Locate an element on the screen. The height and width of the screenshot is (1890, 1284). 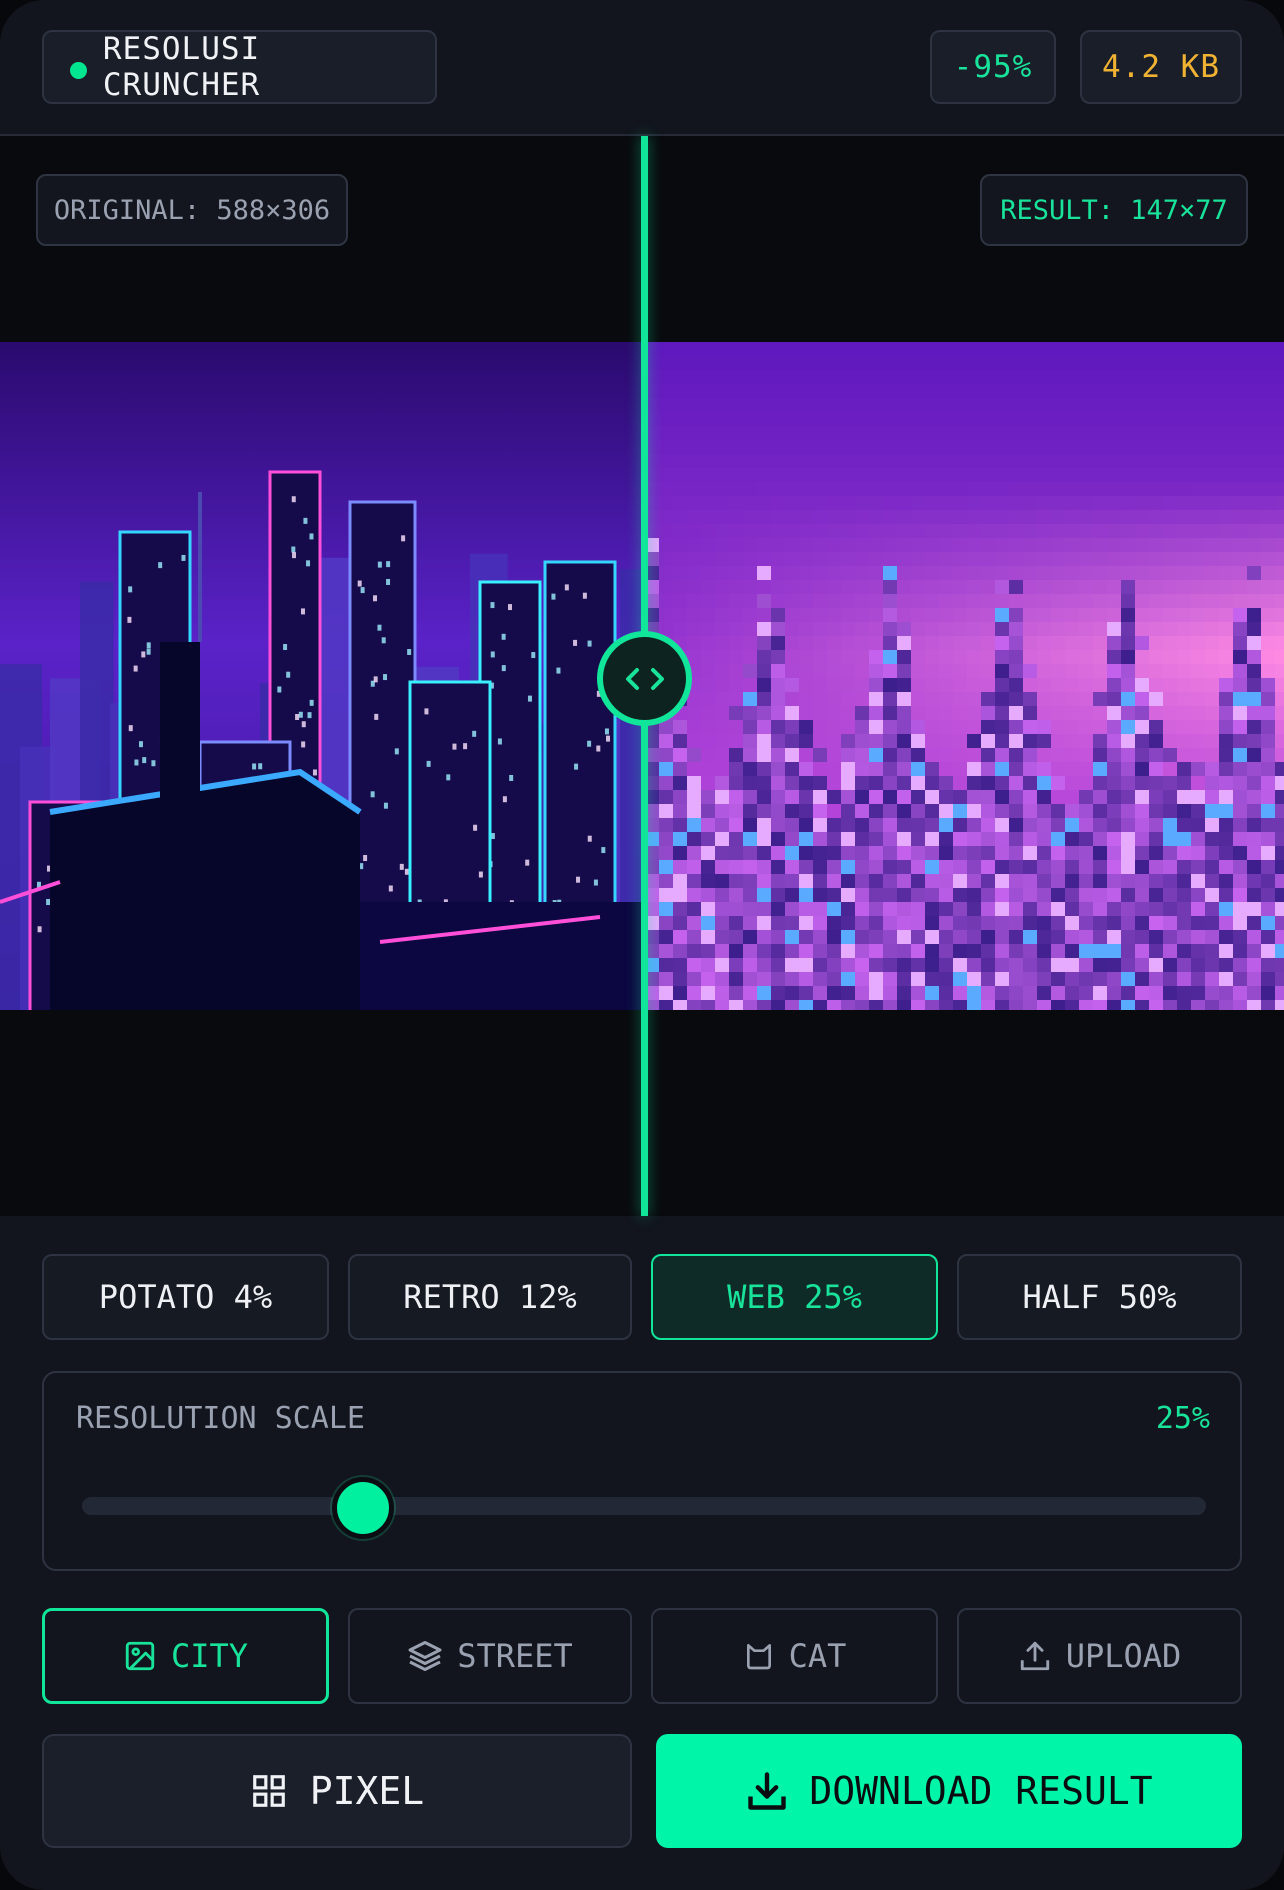
source-street-button: STREET is located at coordinates (490, 1656).